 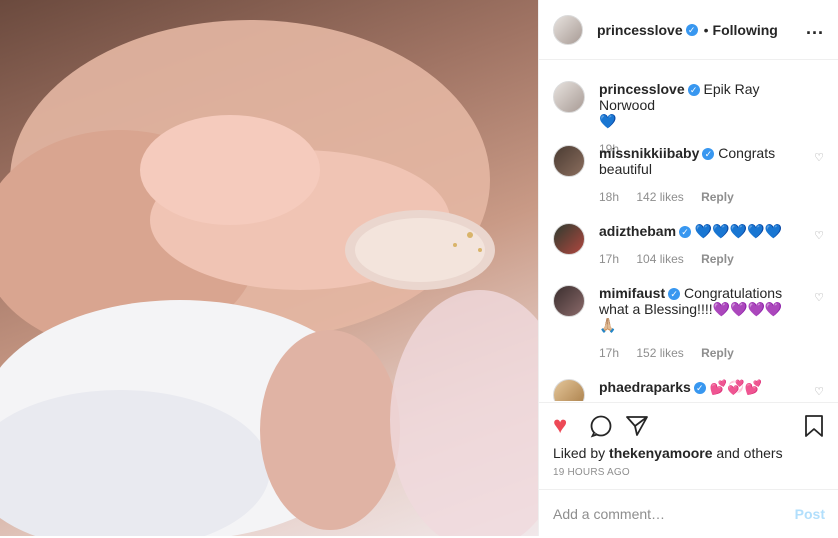 I want to click on comment-username: mimifaust, so click(x=632, y=293).